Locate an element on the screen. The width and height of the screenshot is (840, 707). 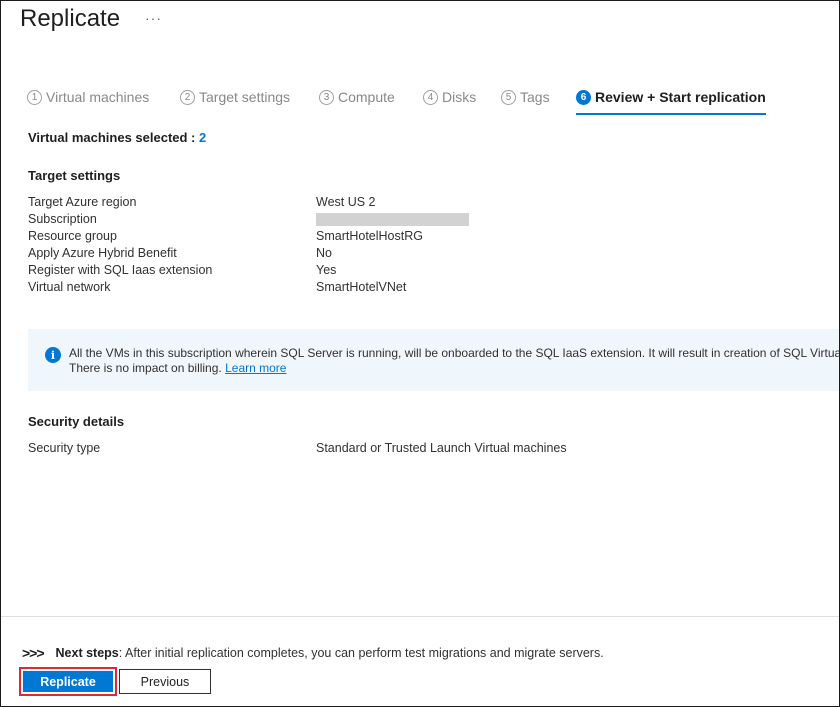
row-key: Target Azure region is located at coordinates (82, 202).